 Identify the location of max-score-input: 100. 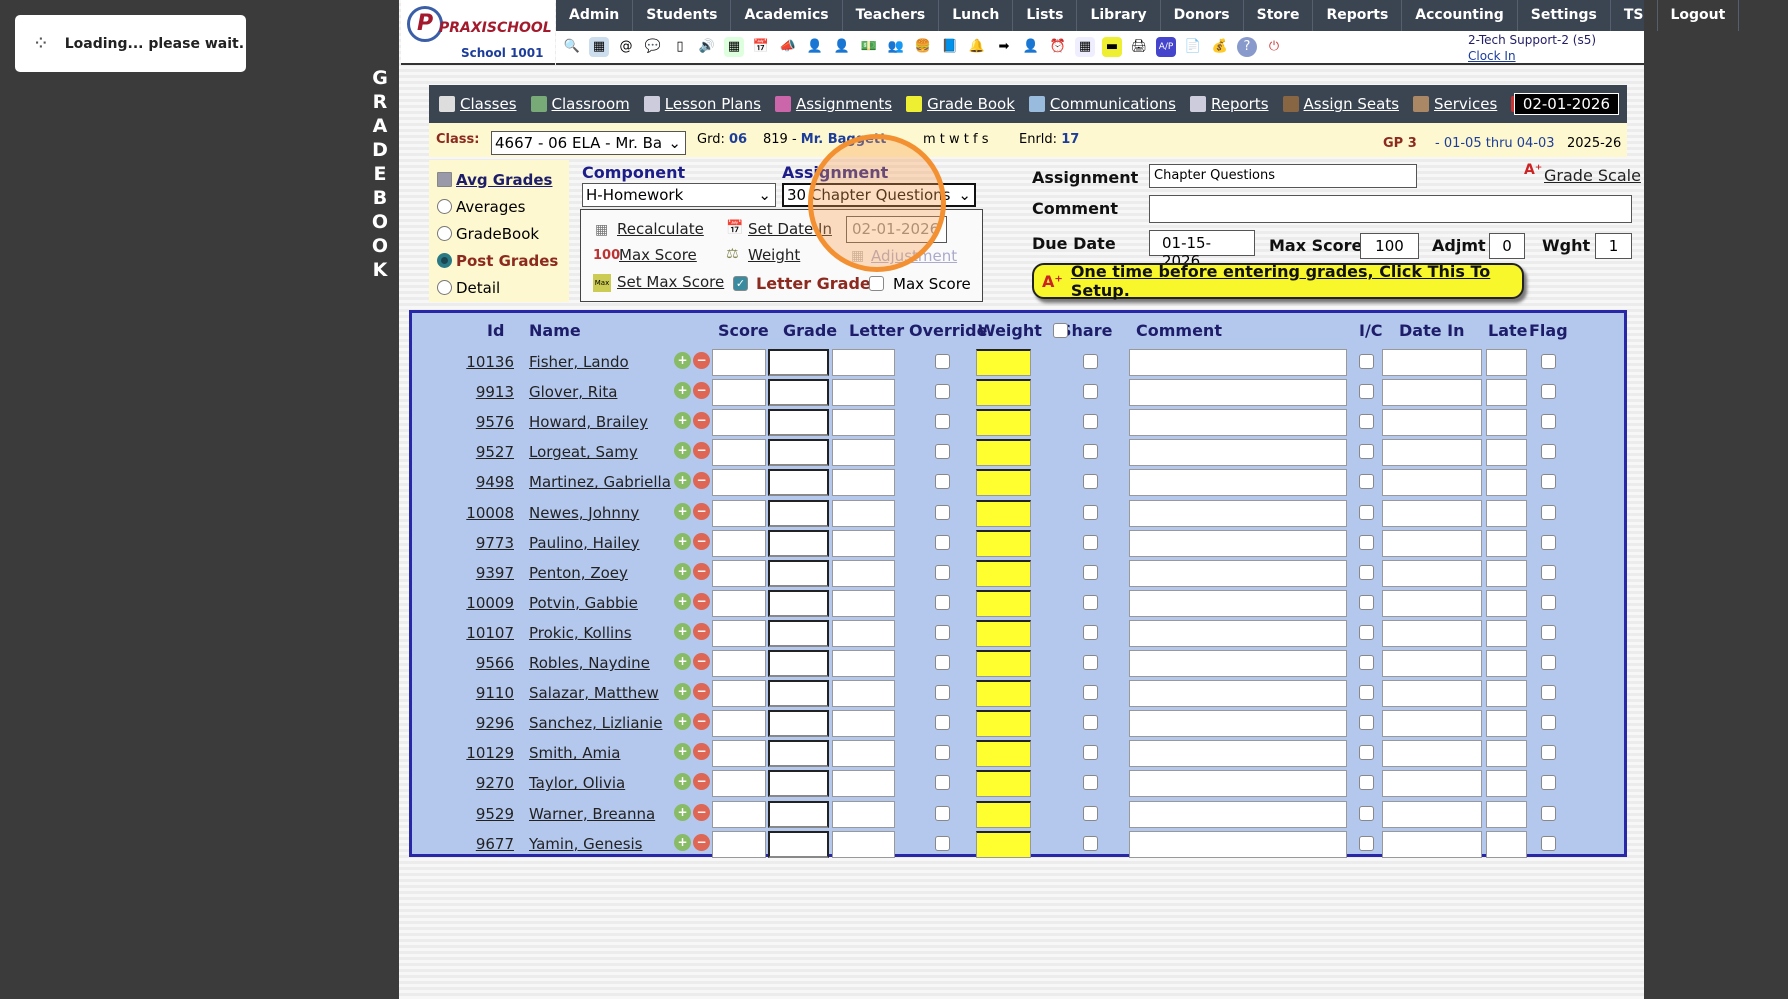
(1389, 246).